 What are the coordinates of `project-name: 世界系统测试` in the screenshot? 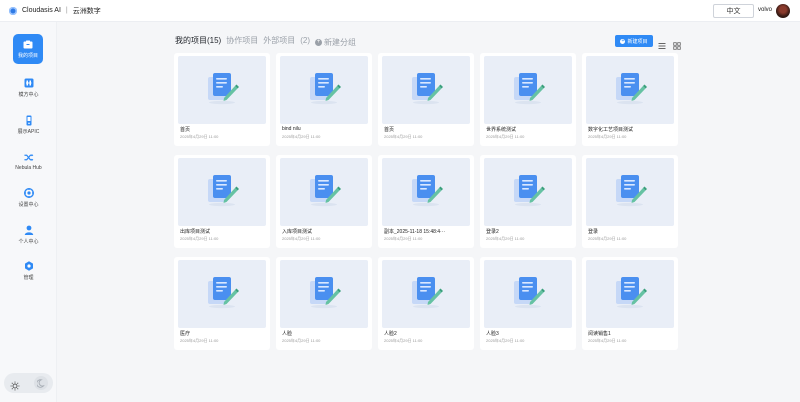 It's located at (501, 130).